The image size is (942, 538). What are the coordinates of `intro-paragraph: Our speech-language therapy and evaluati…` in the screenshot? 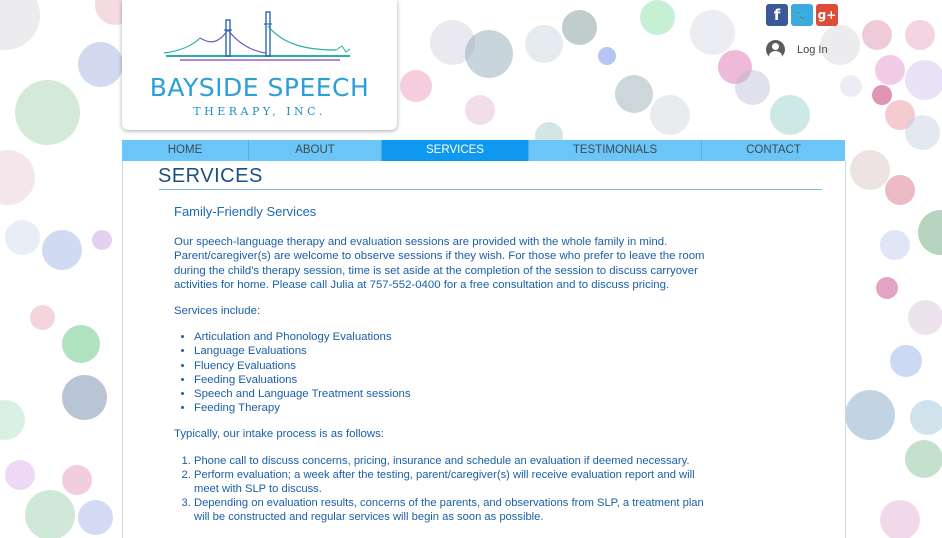 It's located at (439, 263).